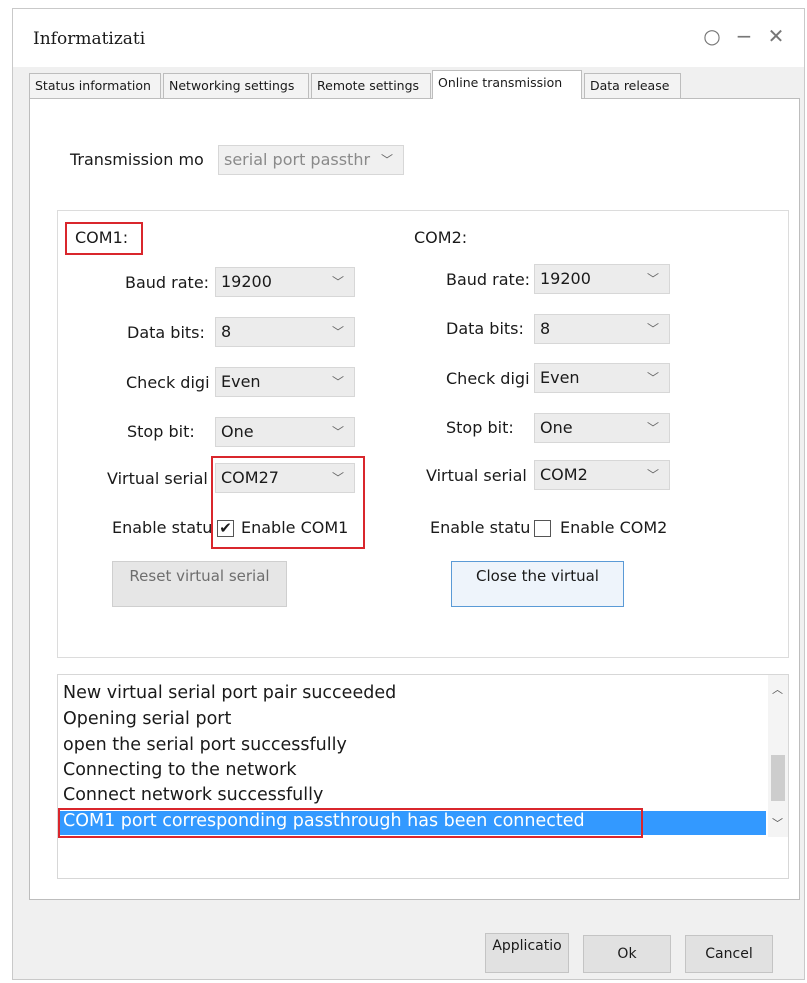 The image size is (807, 983). Describe the element at coordinates (147, 719) in the screenshot. I see `log-line: Opening serial port` at that location.